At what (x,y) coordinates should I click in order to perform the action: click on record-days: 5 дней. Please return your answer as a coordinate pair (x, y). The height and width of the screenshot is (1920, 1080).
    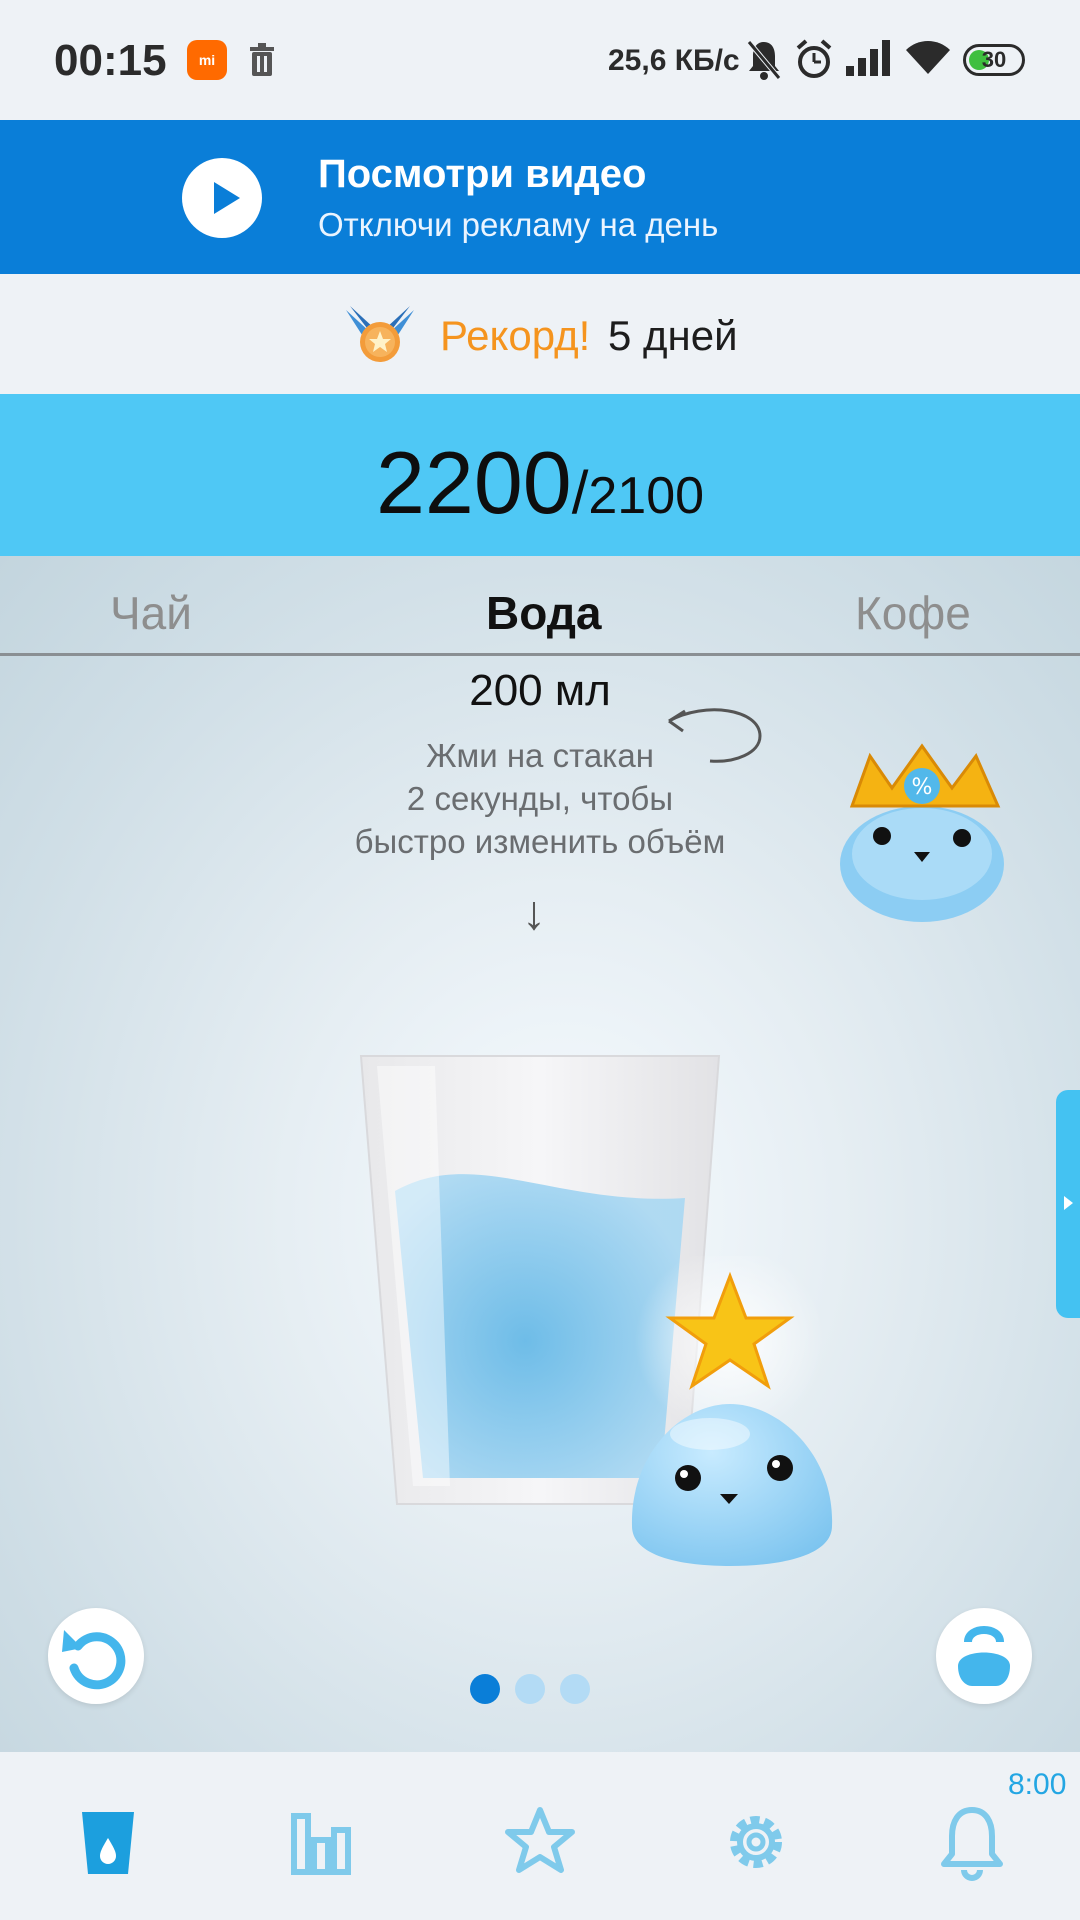
    Looking at the image, I should click on (673, 335).